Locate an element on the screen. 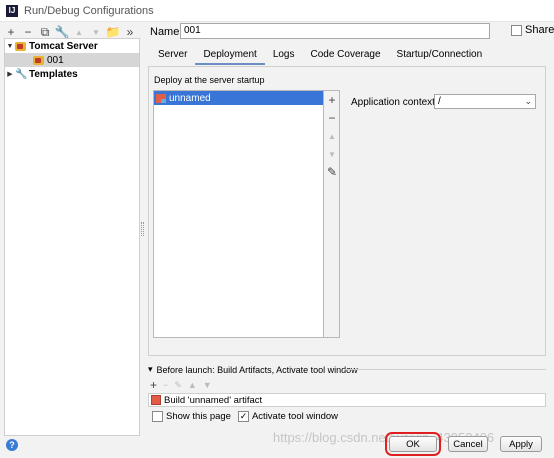 This screenshot has height=458, width=554. apply-button: Apply is located at coordinates (521, 444).